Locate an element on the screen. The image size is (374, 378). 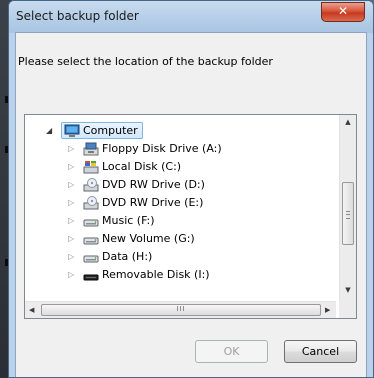
tree-item: ▷ Data (H:) is located at coordinates (170, 257).